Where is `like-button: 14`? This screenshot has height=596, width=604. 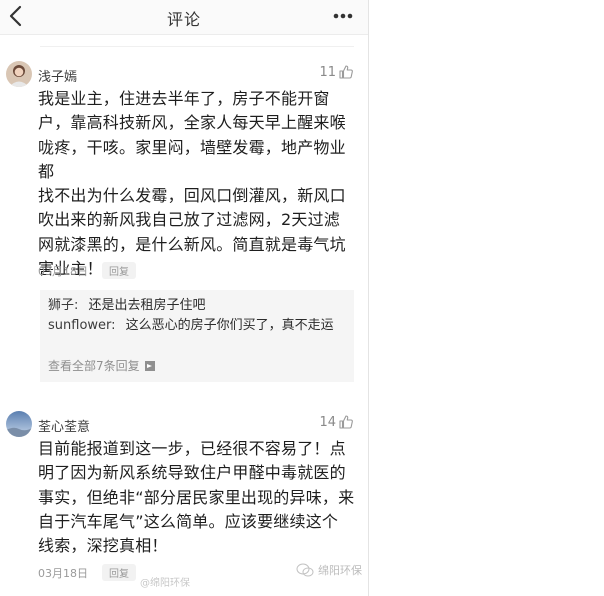
like-button: 14 is located at coordinates (336, 422).